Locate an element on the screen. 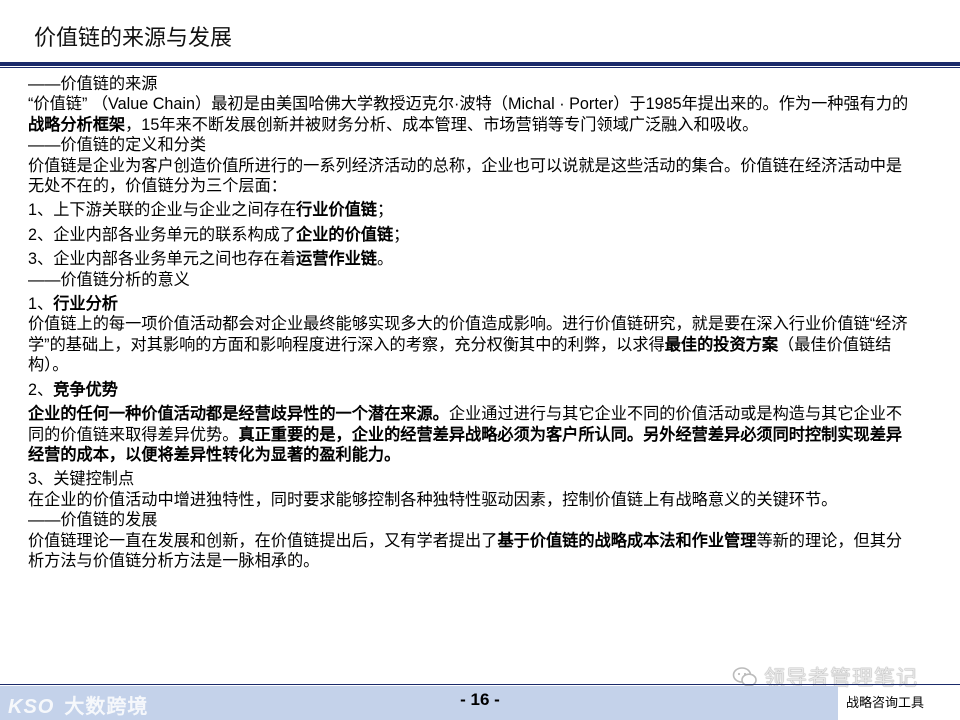 The width and height of the screenshot is (960, 720). section-heading-definition: ——价值链的定义和分类 is located at coordinates (117, 145).